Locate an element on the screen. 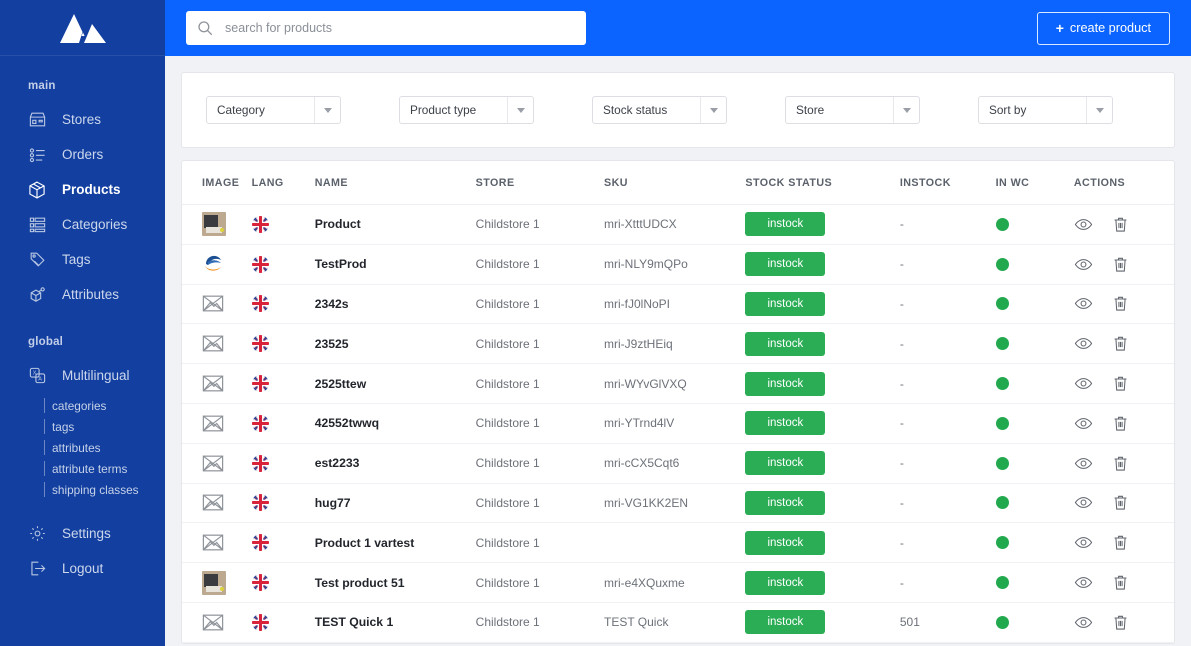 This screenshot has height=646, width=1191. table-row: 2525ttew Childstore 1 mri-WYvGlVXQ instock - is located at coordinates (678, 383).